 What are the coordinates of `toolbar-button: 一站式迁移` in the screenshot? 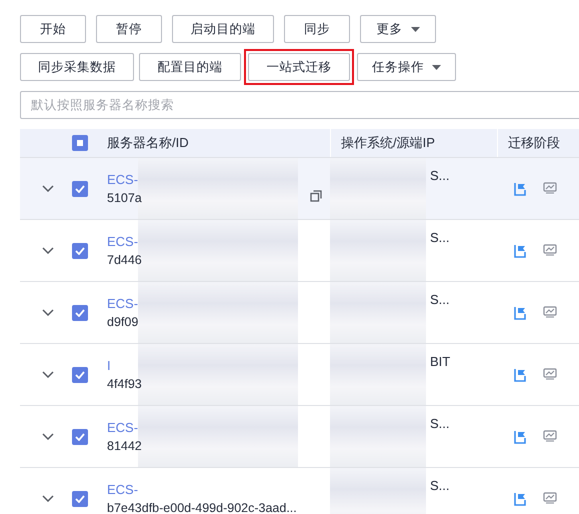 It's located at (299, 67).